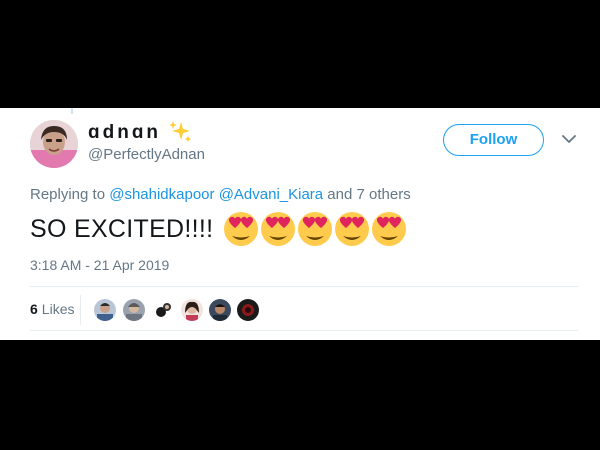 The height and width of the screenshot is (450, 600). I want to click on replying-prefix: Replying to, so click(70, 194).